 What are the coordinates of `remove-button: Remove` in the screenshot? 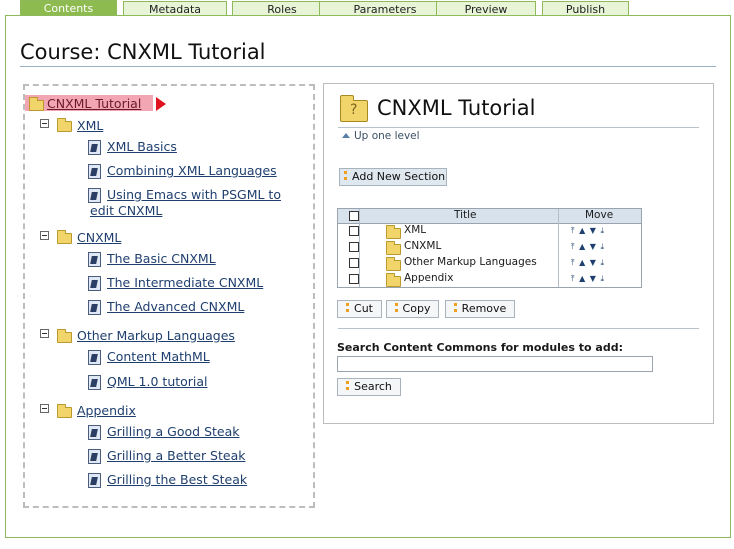 It's located at (480, 309).